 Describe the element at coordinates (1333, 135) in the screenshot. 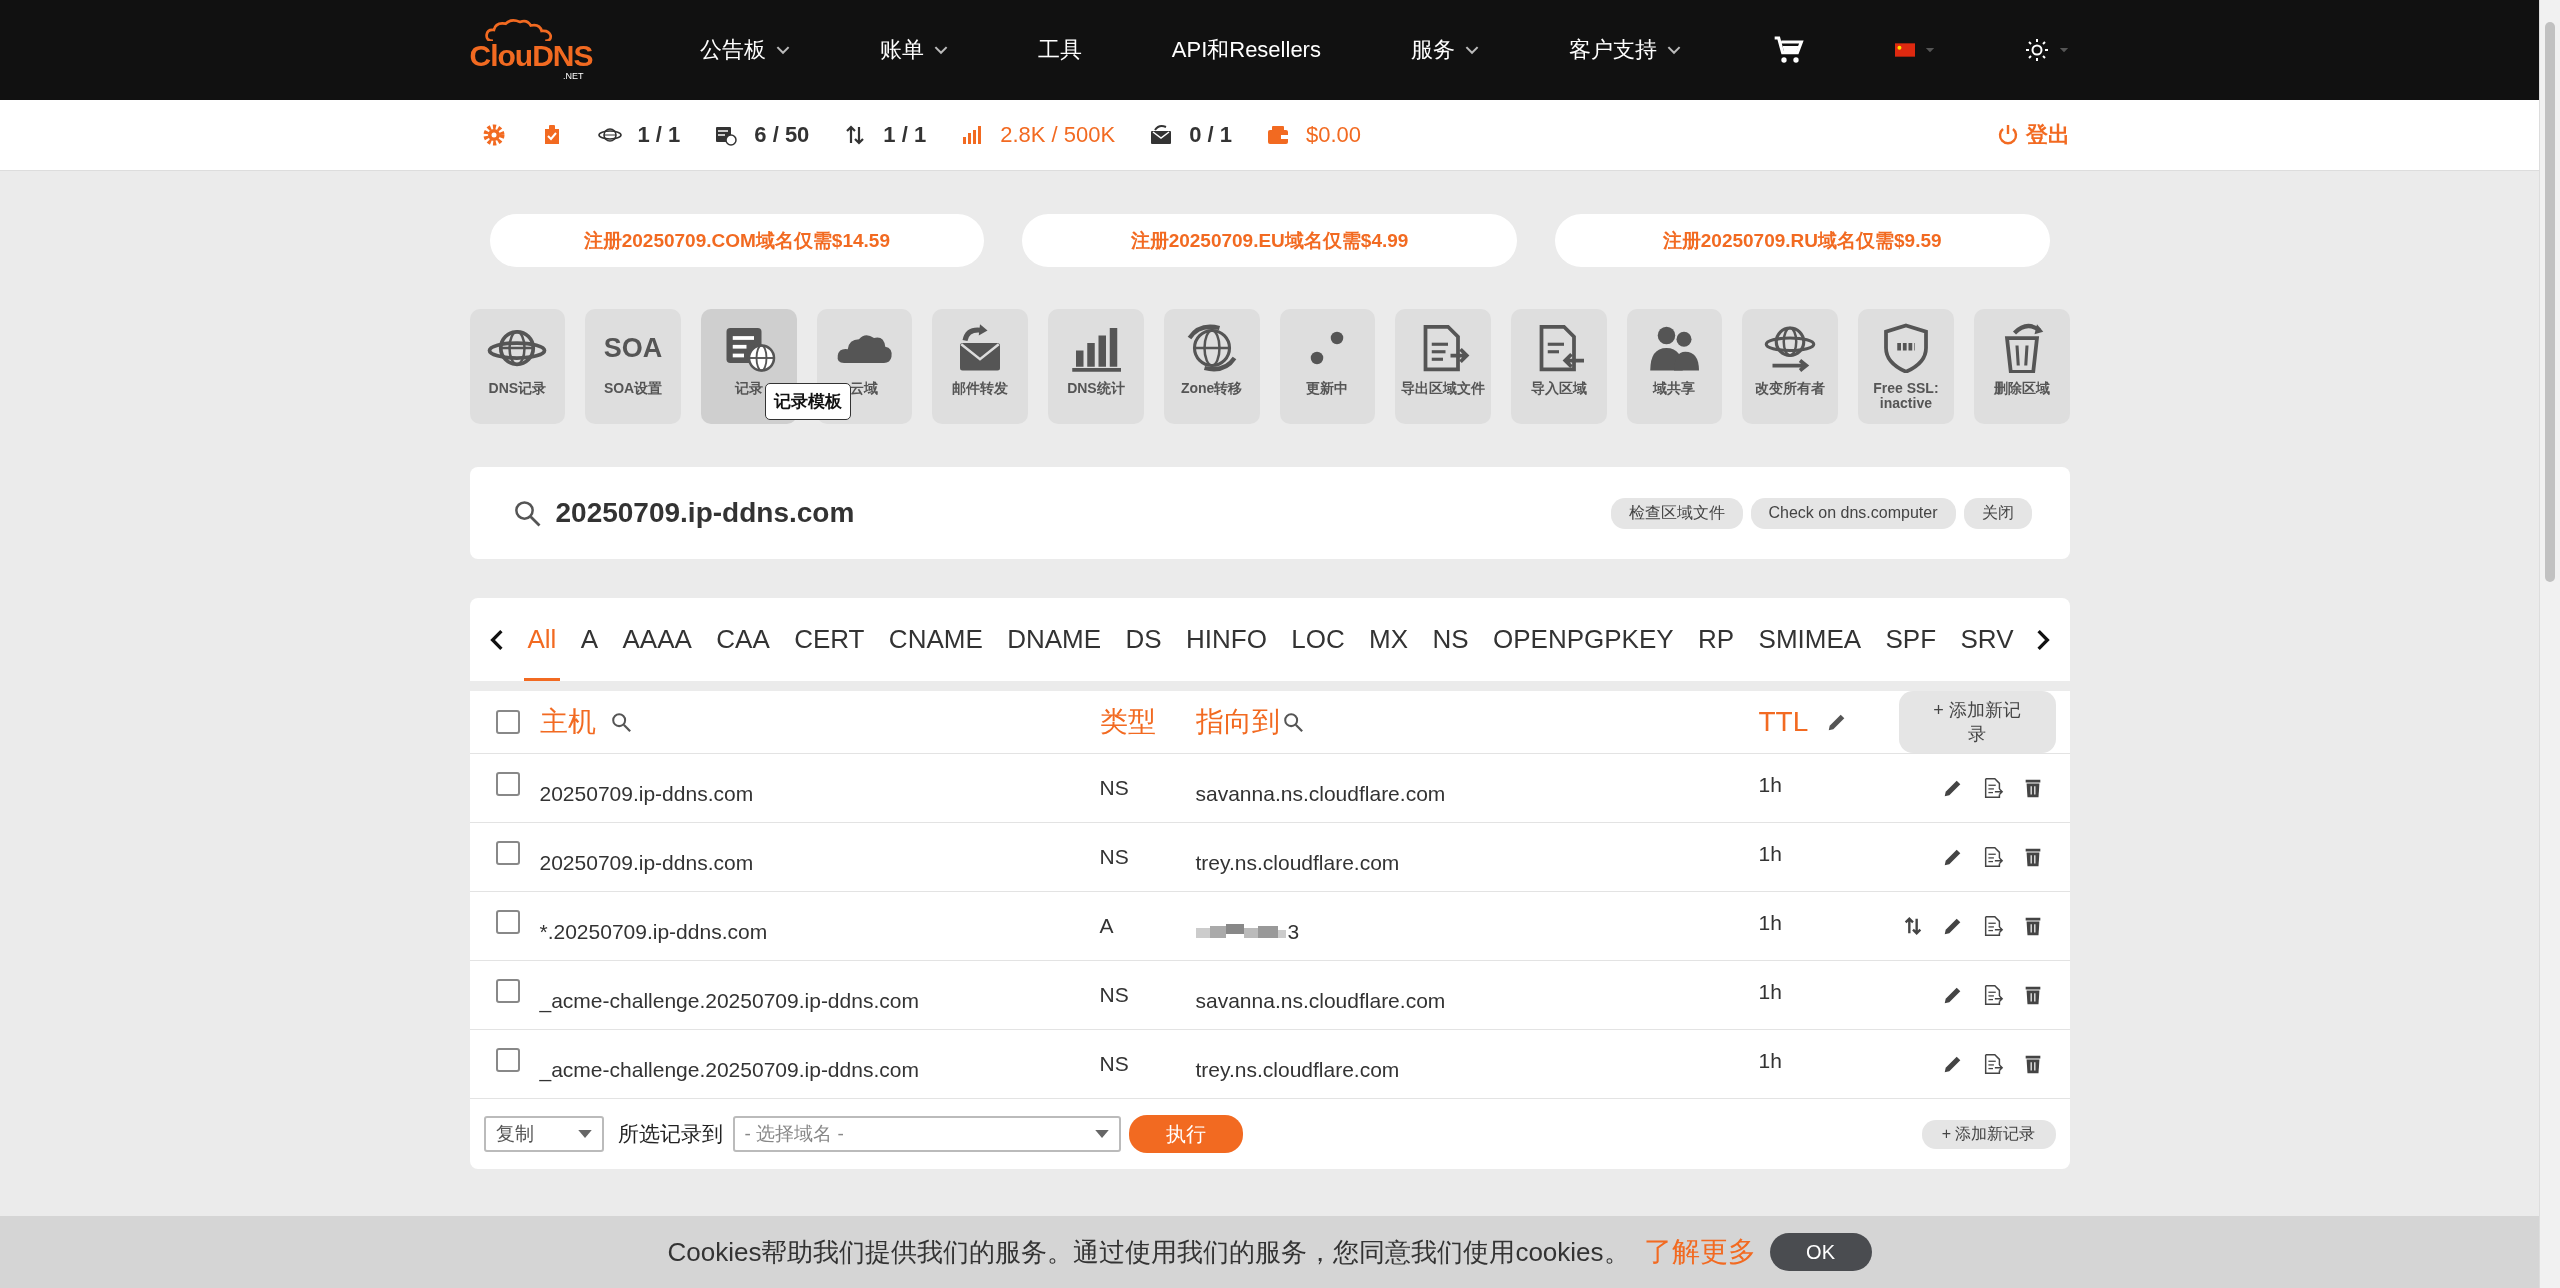

I see `stat-value: $0.00` at that location.